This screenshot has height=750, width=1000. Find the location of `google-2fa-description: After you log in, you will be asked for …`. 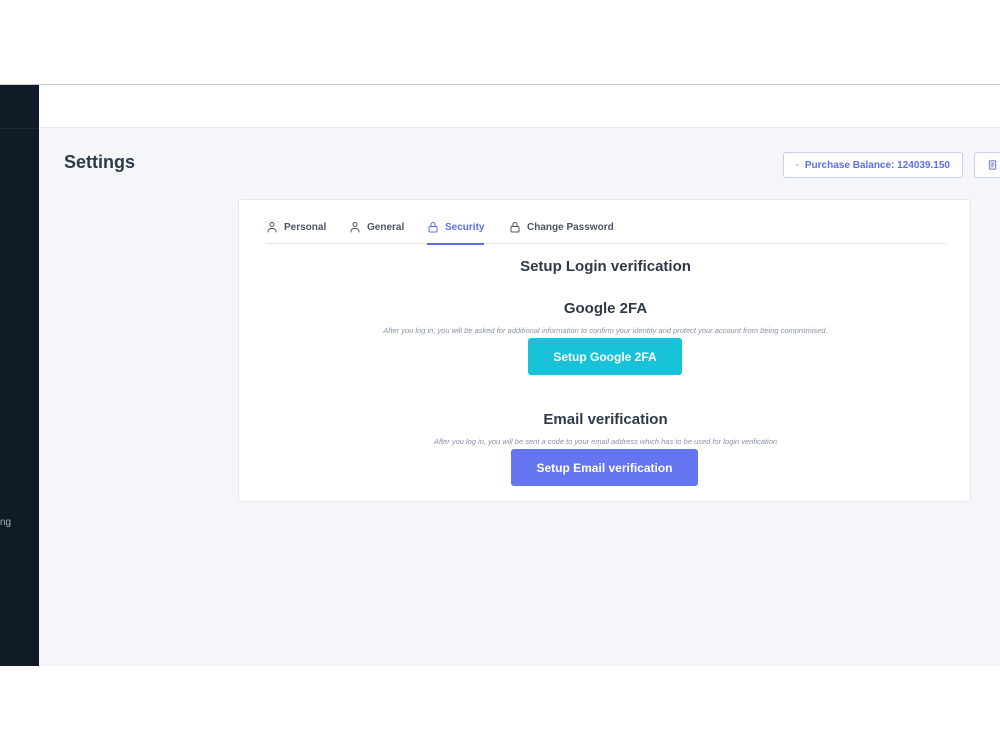

google-2fa-description: After you log in, you will be asked for … is located at coordinates (605, 330).